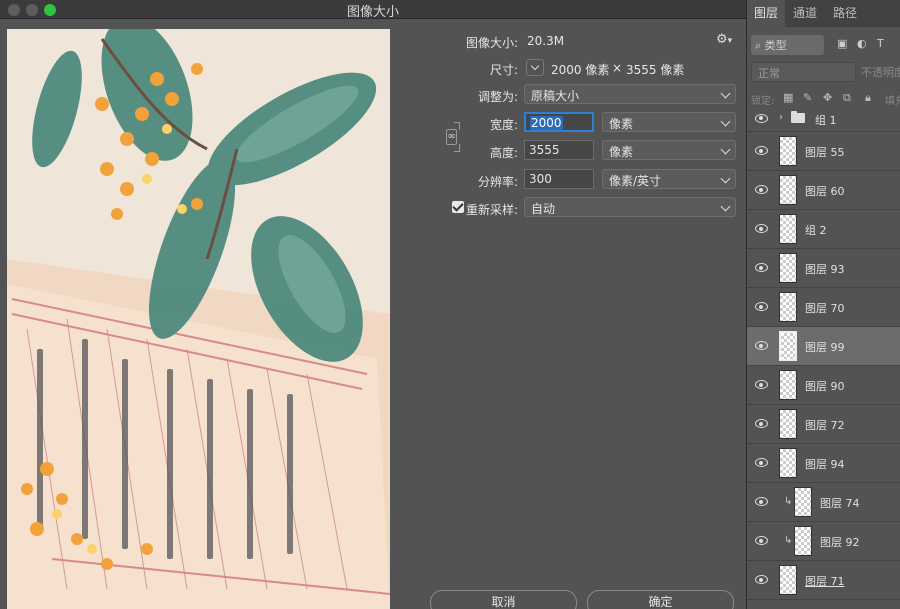 The width and height of the screenshot is (900, 609). I want to click on resample-value: 自动, so click(543, 209).